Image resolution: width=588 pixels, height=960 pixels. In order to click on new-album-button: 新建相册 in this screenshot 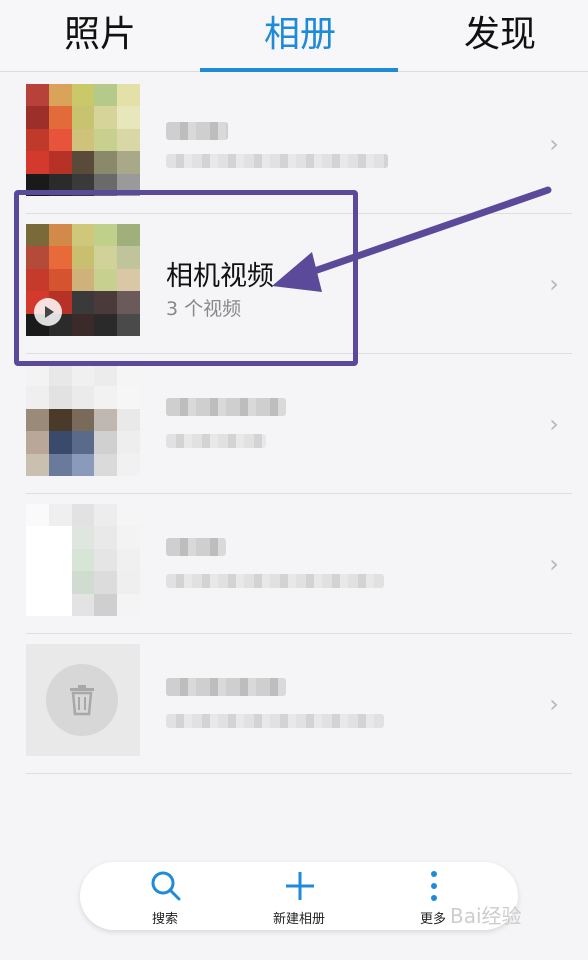, I will do `click(299, 897)`.